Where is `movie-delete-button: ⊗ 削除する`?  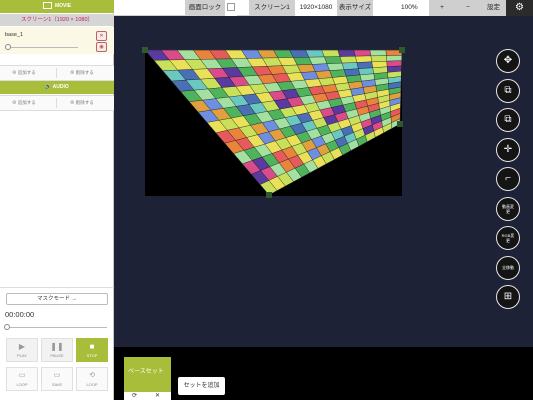
movie-delete-button: ⊗ 削除する is located at coordinates (82, 73).